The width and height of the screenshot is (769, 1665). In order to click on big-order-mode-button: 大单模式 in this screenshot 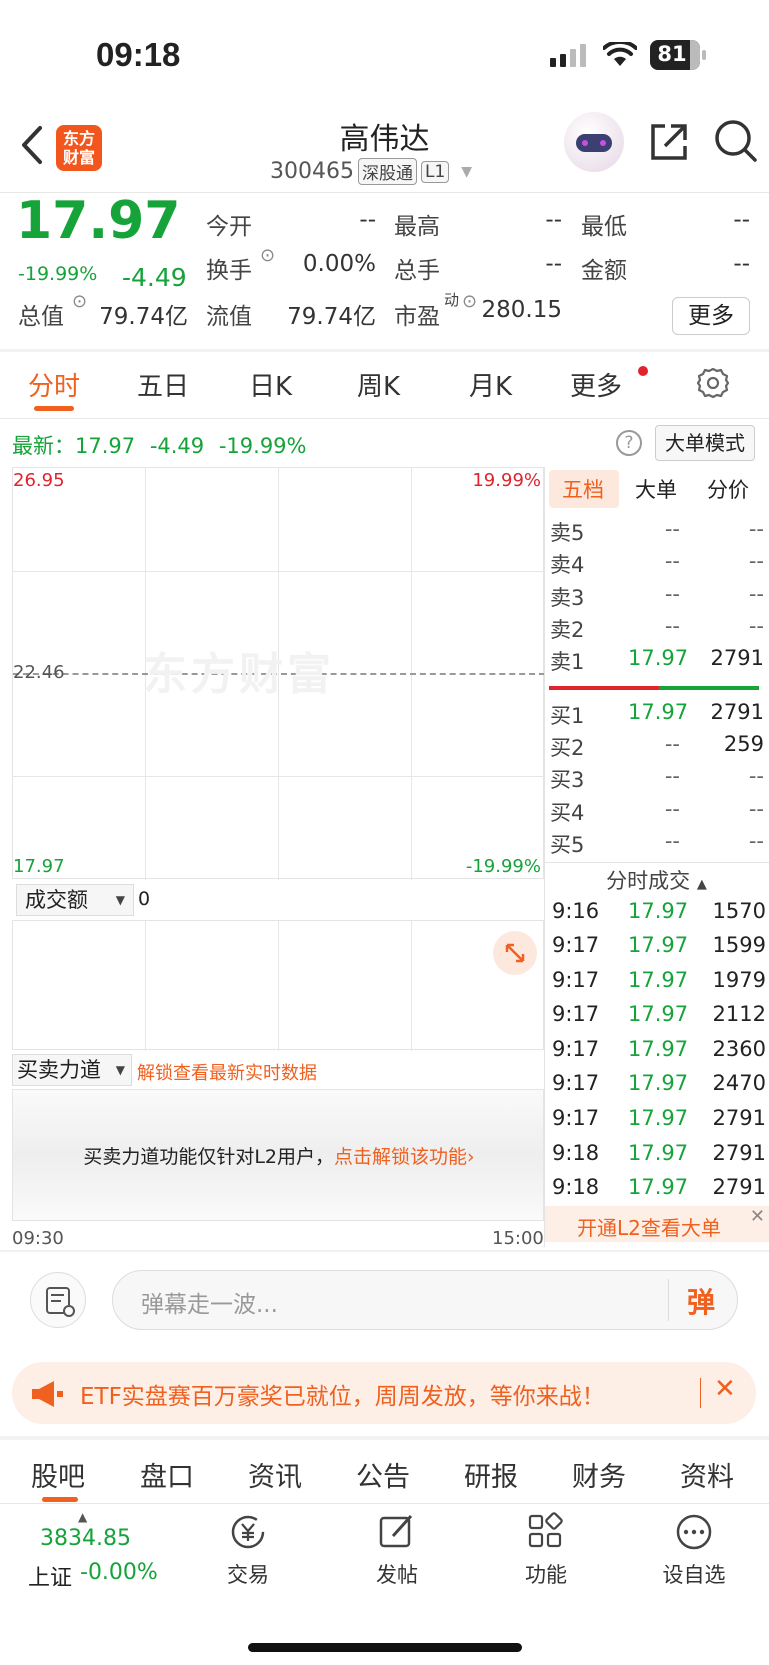, I will do `click(705, 443)`.